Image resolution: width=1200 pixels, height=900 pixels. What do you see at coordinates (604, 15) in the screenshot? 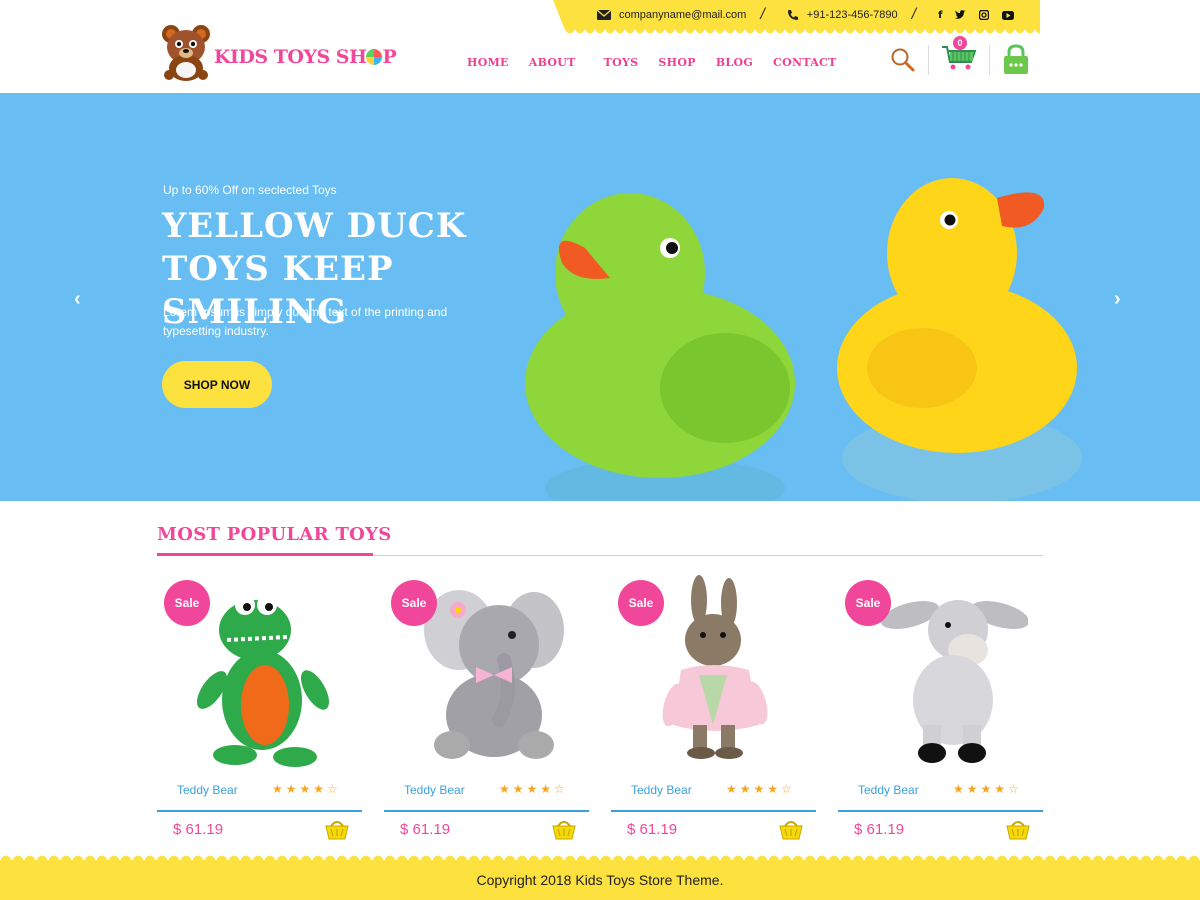
I see `envelope-icon` at bounding box center [604, 15].